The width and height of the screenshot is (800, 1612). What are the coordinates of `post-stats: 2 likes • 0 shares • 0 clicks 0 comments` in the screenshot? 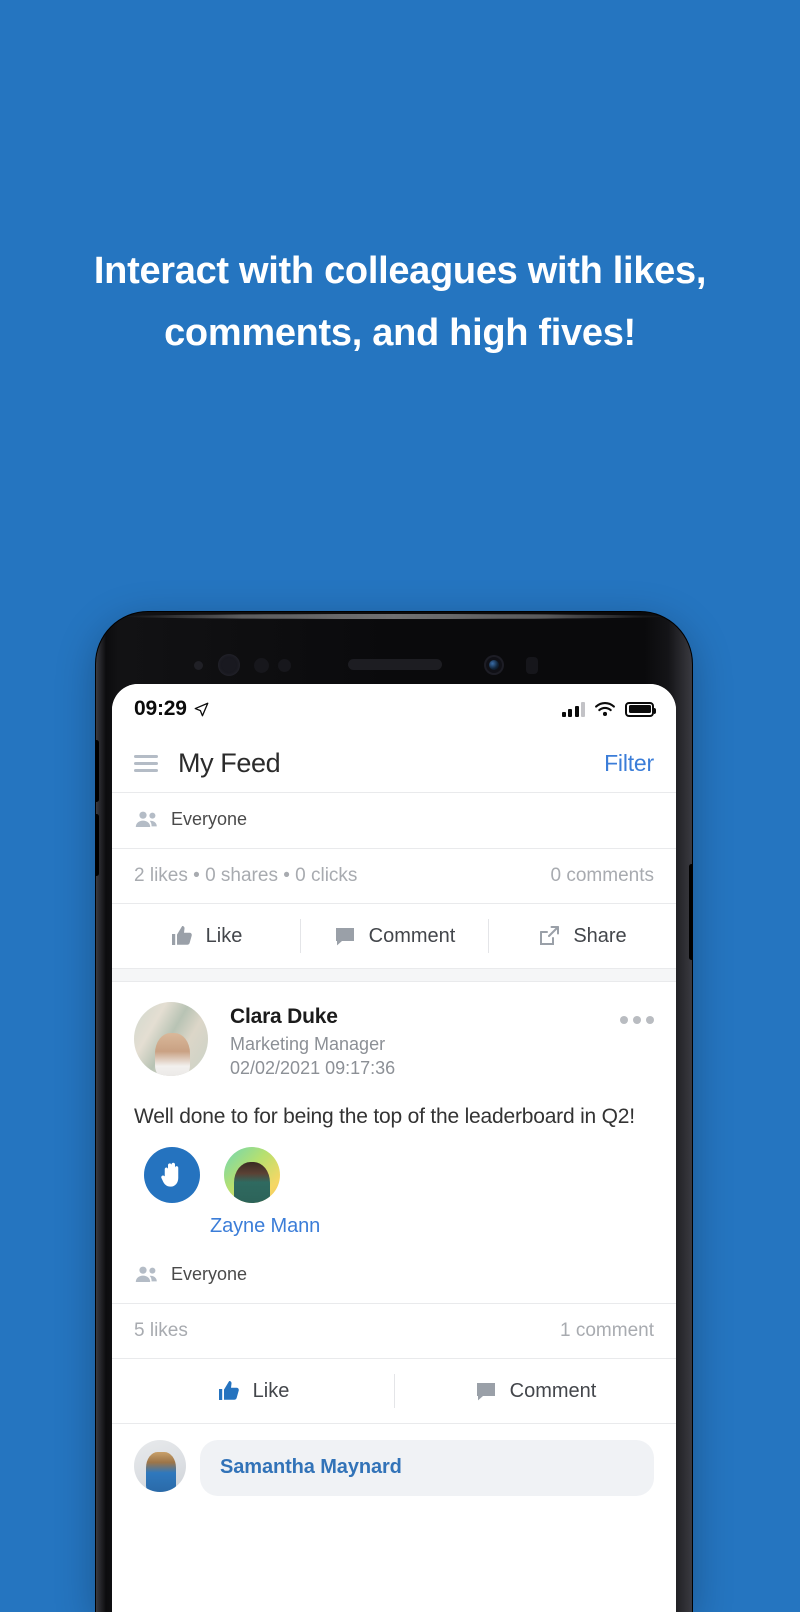 It's located at (394, 876).